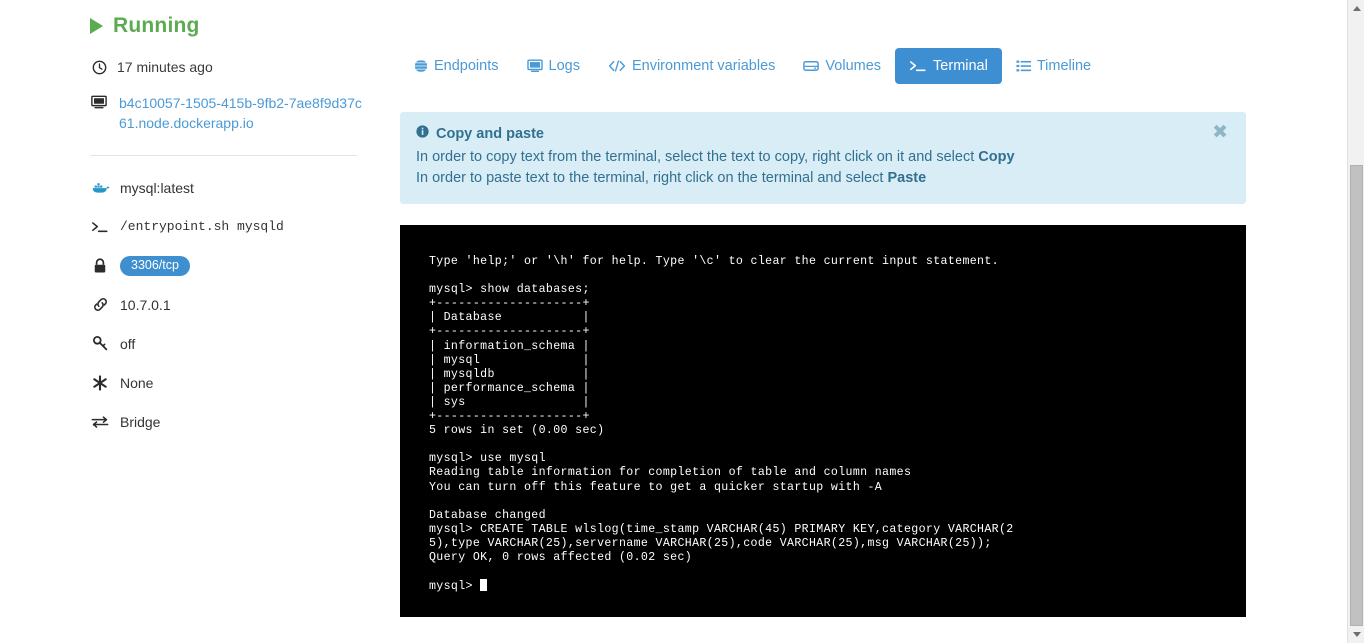  What do you see at coordinates (822, 133) in the screenshot?
I see `banner-title-row: Copy and paste` at bounding box center [822, 133].